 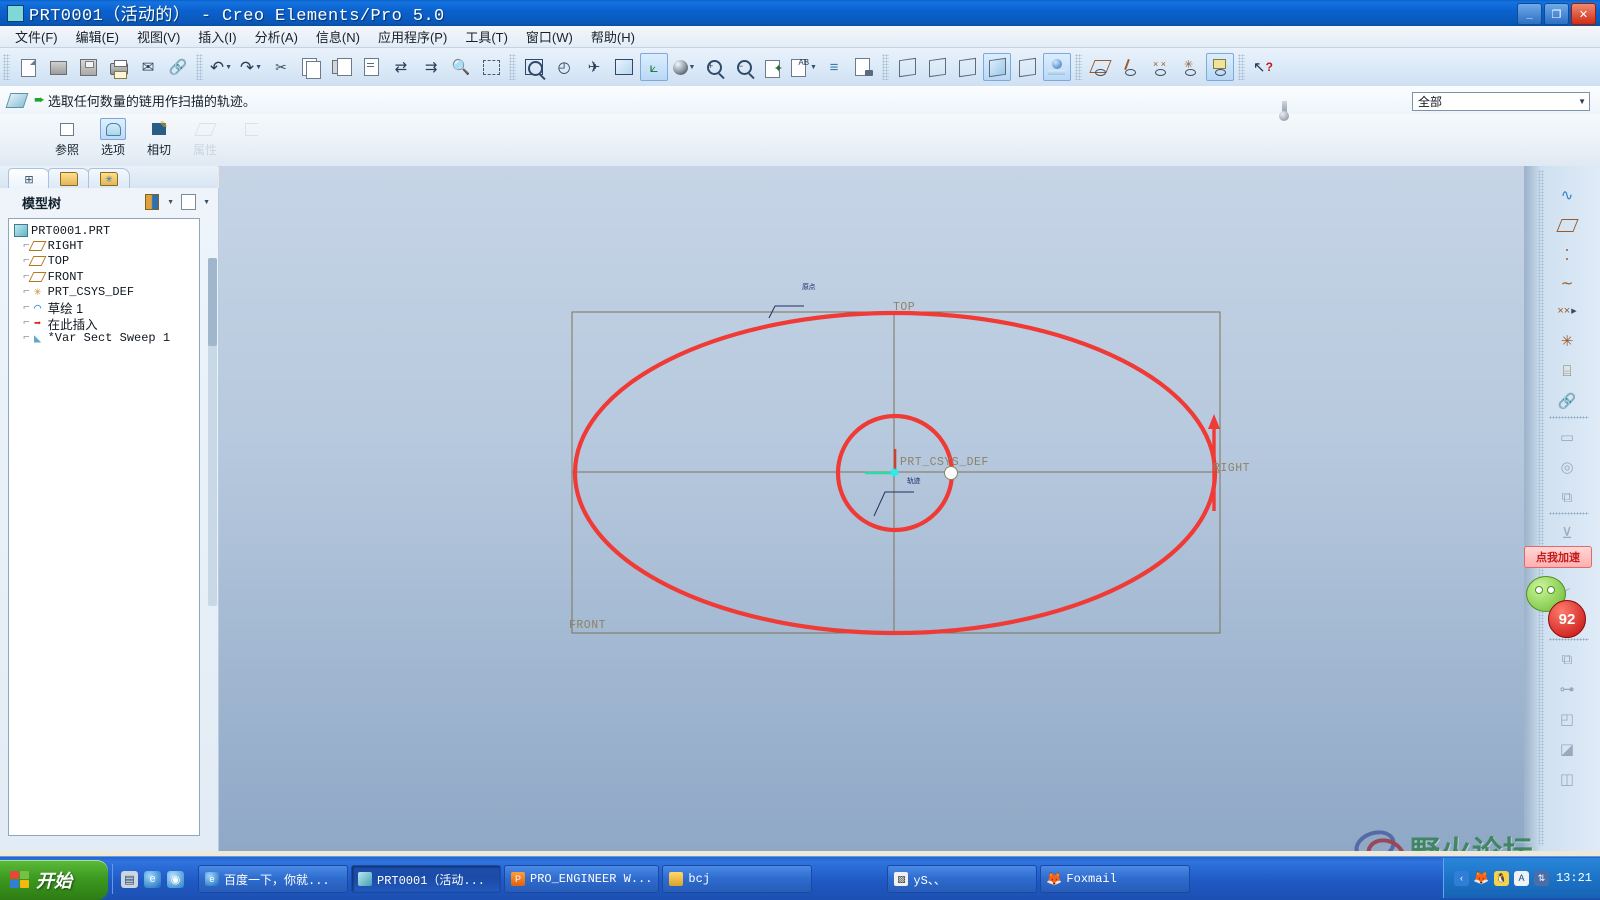 What do you see at coordinates (206, 202) in the screenshot?
I see `tree-settings-chevron-down-icon: ▼` at bounding box center [206, 202].